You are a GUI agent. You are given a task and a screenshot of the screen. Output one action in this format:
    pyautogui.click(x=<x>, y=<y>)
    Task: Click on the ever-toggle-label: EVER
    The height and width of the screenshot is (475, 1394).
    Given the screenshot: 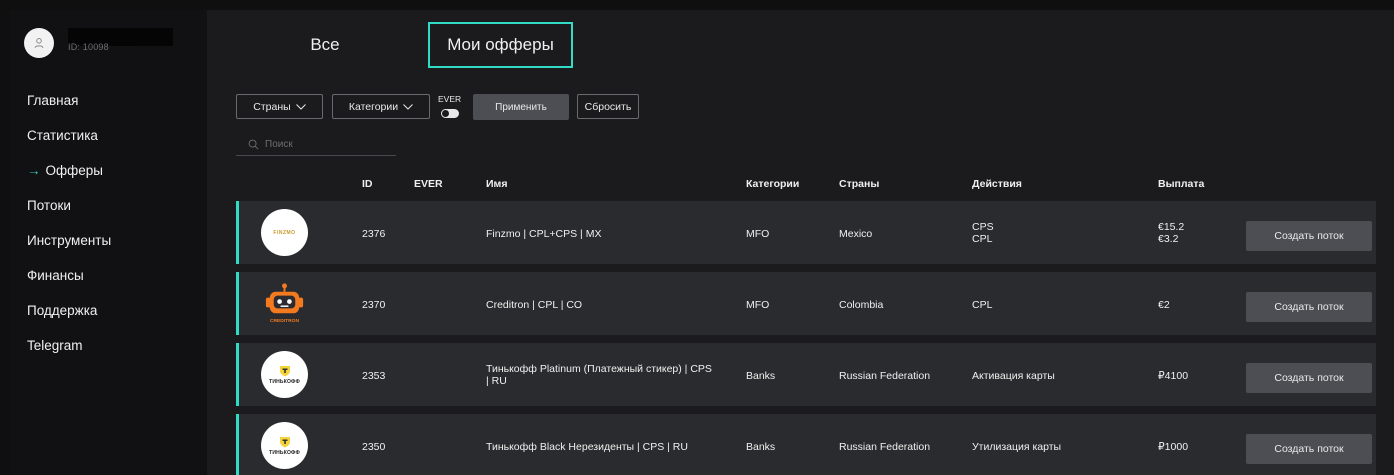 What is the action you would take?
    pyautogui.click(x=450, y=99)
    